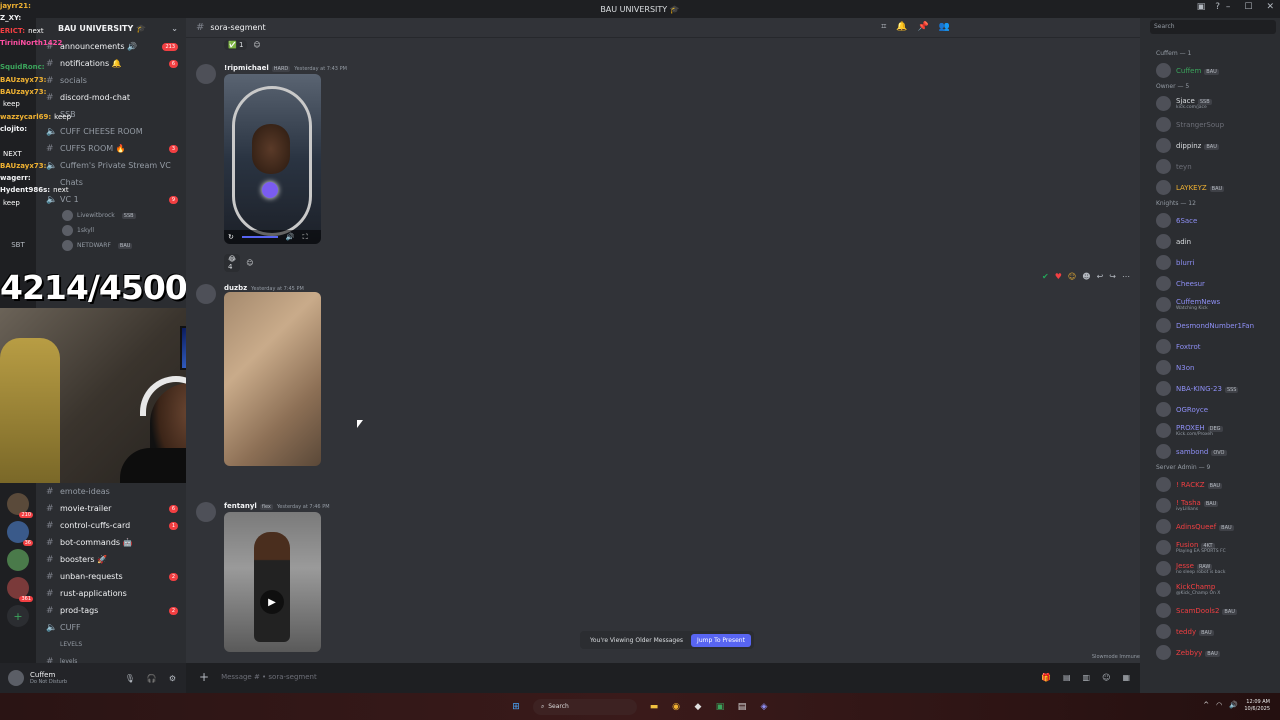  I want to click on jump-to-present-button: Jump To Present, so click(721, 640).